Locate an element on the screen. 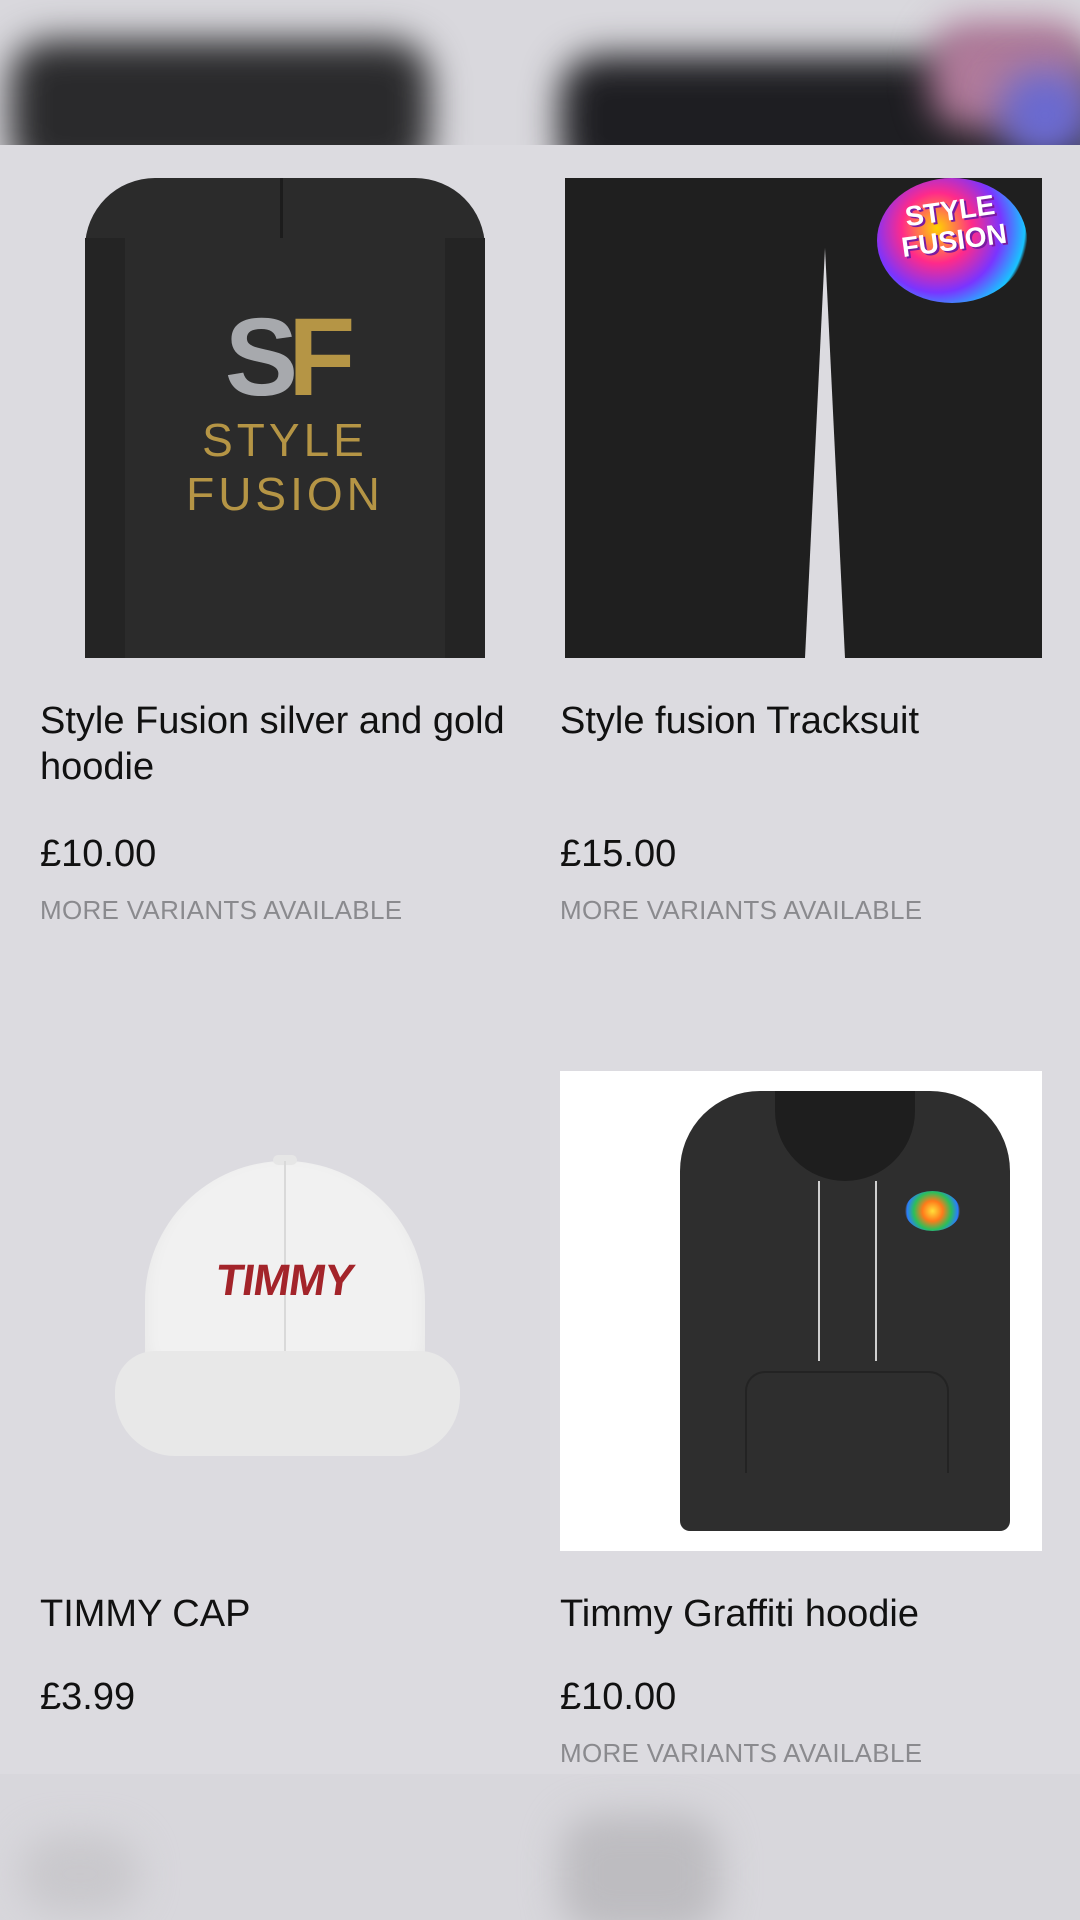  sf-logo: SF STYLE FUSION is located at coordinates (285, 412).